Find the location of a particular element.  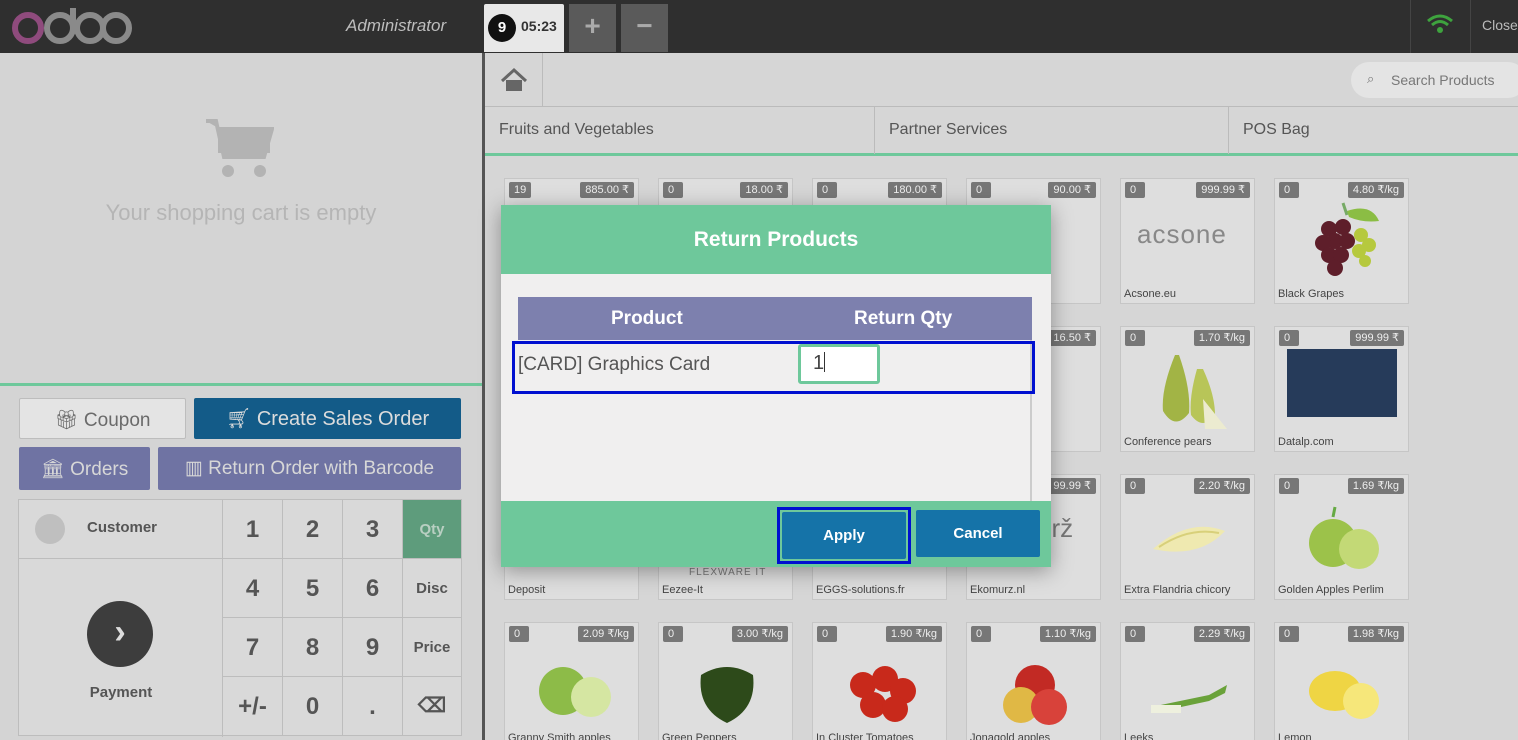

search-icon: ⌕ is located at coordinates (1371, 78).